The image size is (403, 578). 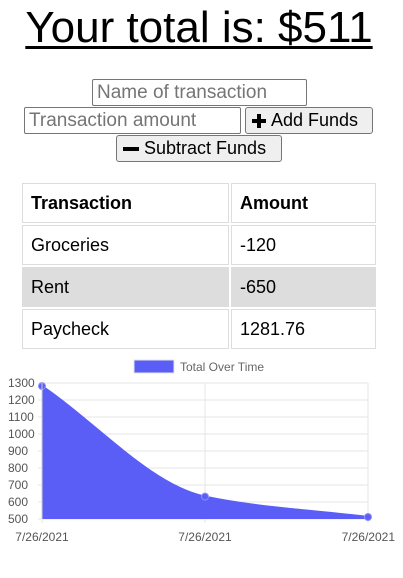 What do you see at coordinates (18, 519) in the screenshot?
I see `y-tick-label: 500` at bounding box center [18, 519].